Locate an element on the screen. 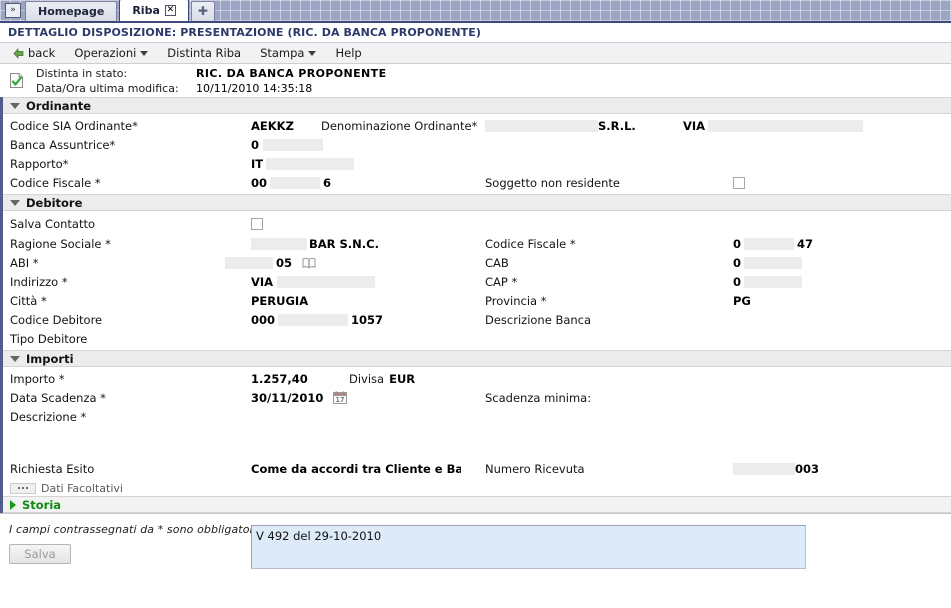 Image resolution: width=951 pixels, height=608 pixels. section-title-importi: Importi is located at coordinates (50, 358).